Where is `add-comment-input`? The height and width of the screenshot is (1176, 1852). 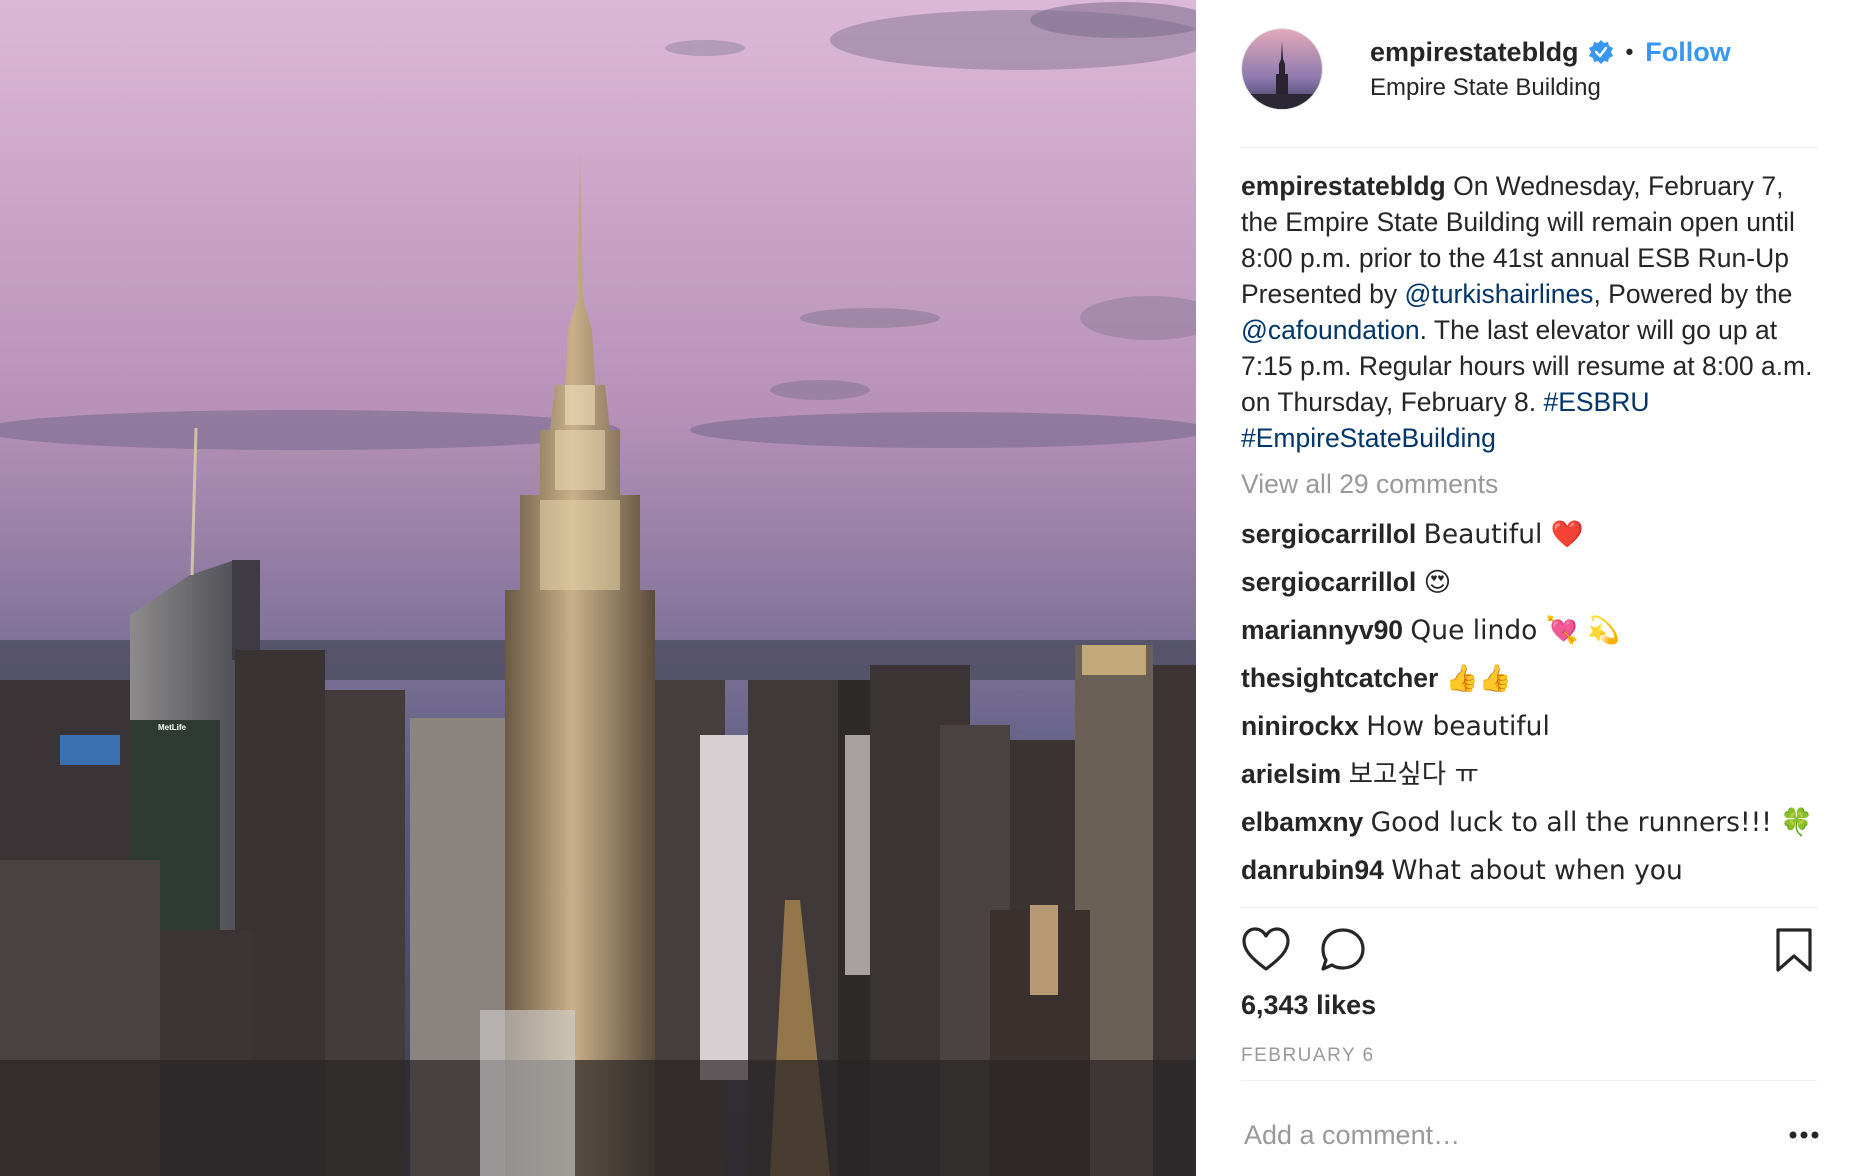 add-comment-input is located at coordinates (1484, 1135).